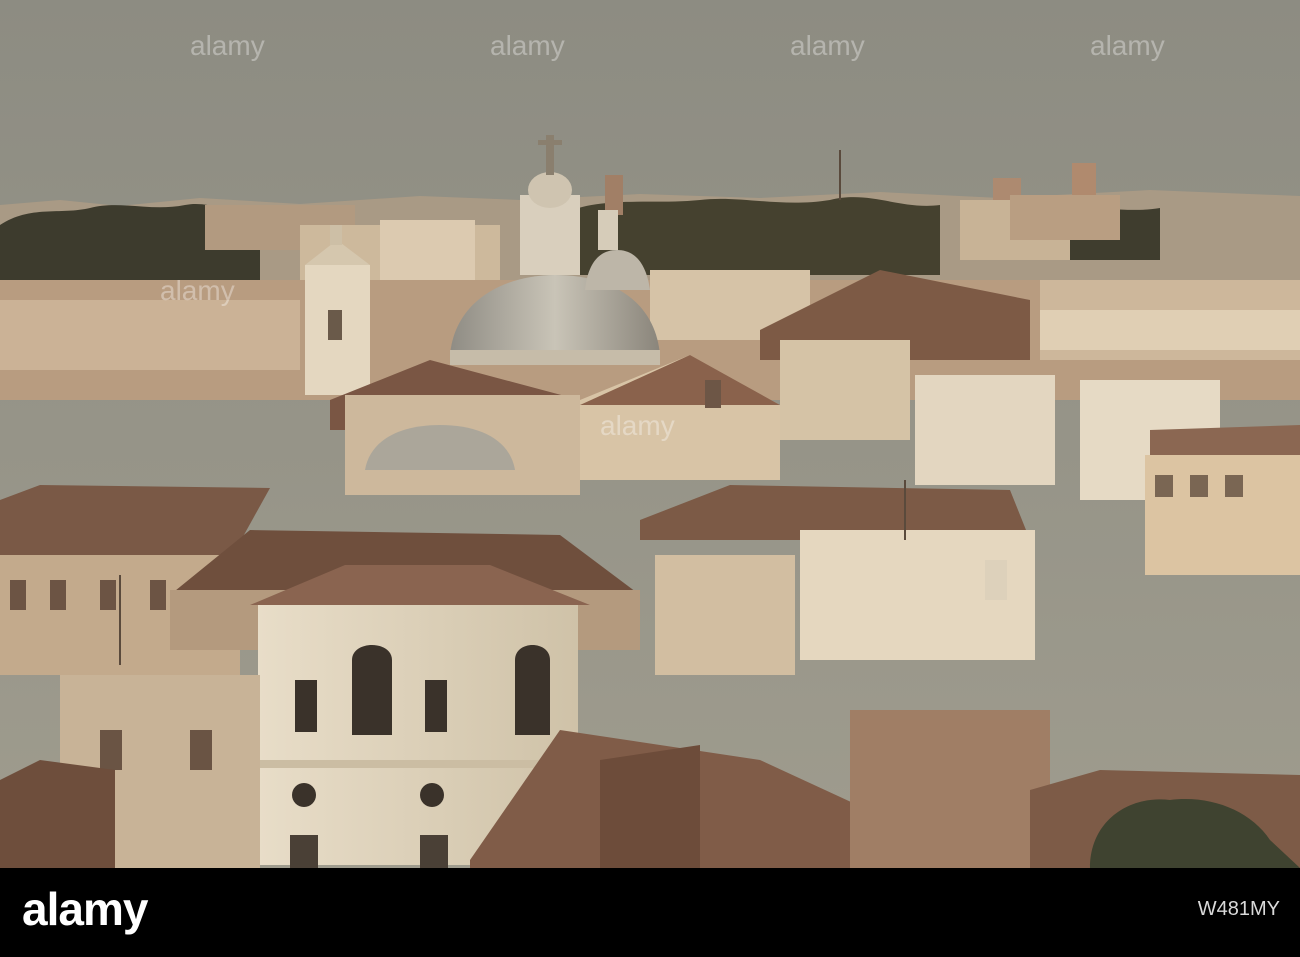 The height and width of the screenshot is (957, 1300). Describe the element at coordinates (1222, 515) in the screenshot. I see `building-right-ochre` at that location.